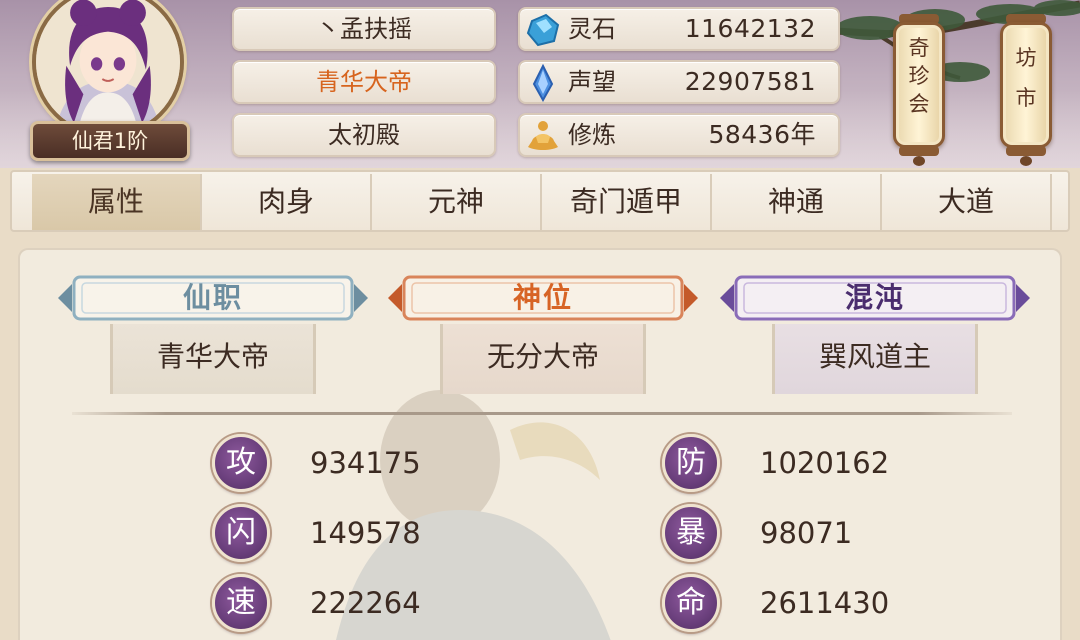  What do you see at coordinates (241, 603) in the screenshot?
I see `stat-badge: 速` at bounding box center [241, 603].